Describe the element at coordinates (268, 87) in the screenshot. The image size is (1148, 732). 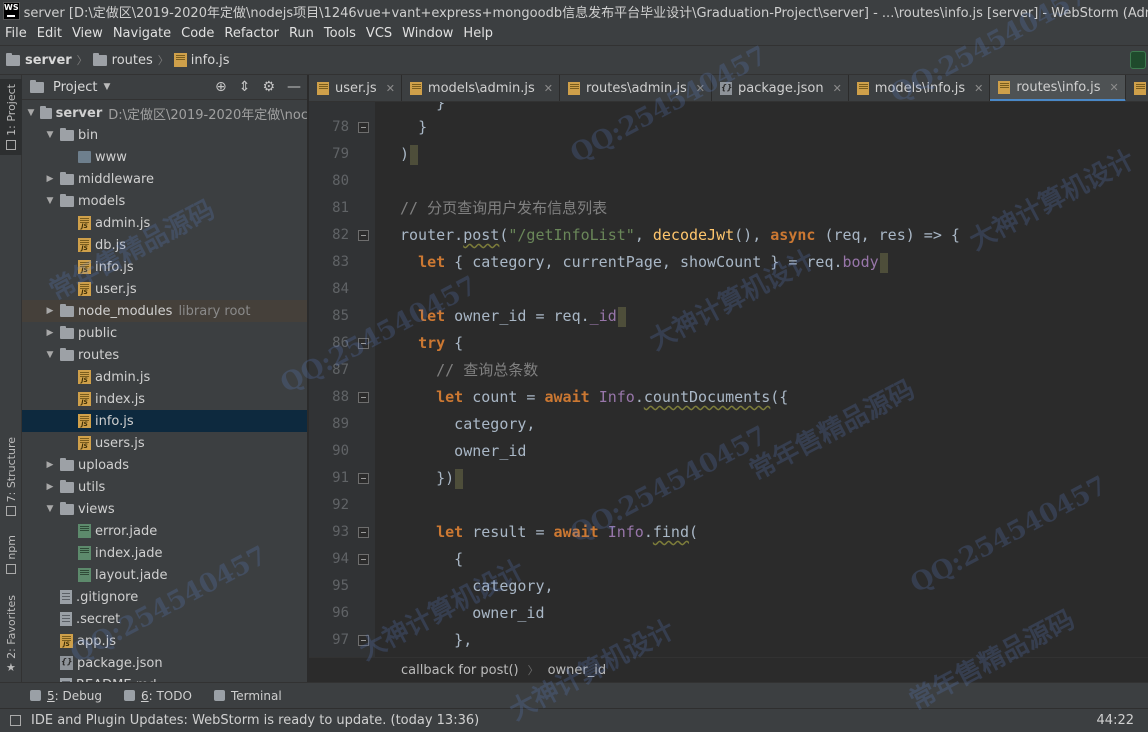
I see `gear-icon: ⚙` at that location.